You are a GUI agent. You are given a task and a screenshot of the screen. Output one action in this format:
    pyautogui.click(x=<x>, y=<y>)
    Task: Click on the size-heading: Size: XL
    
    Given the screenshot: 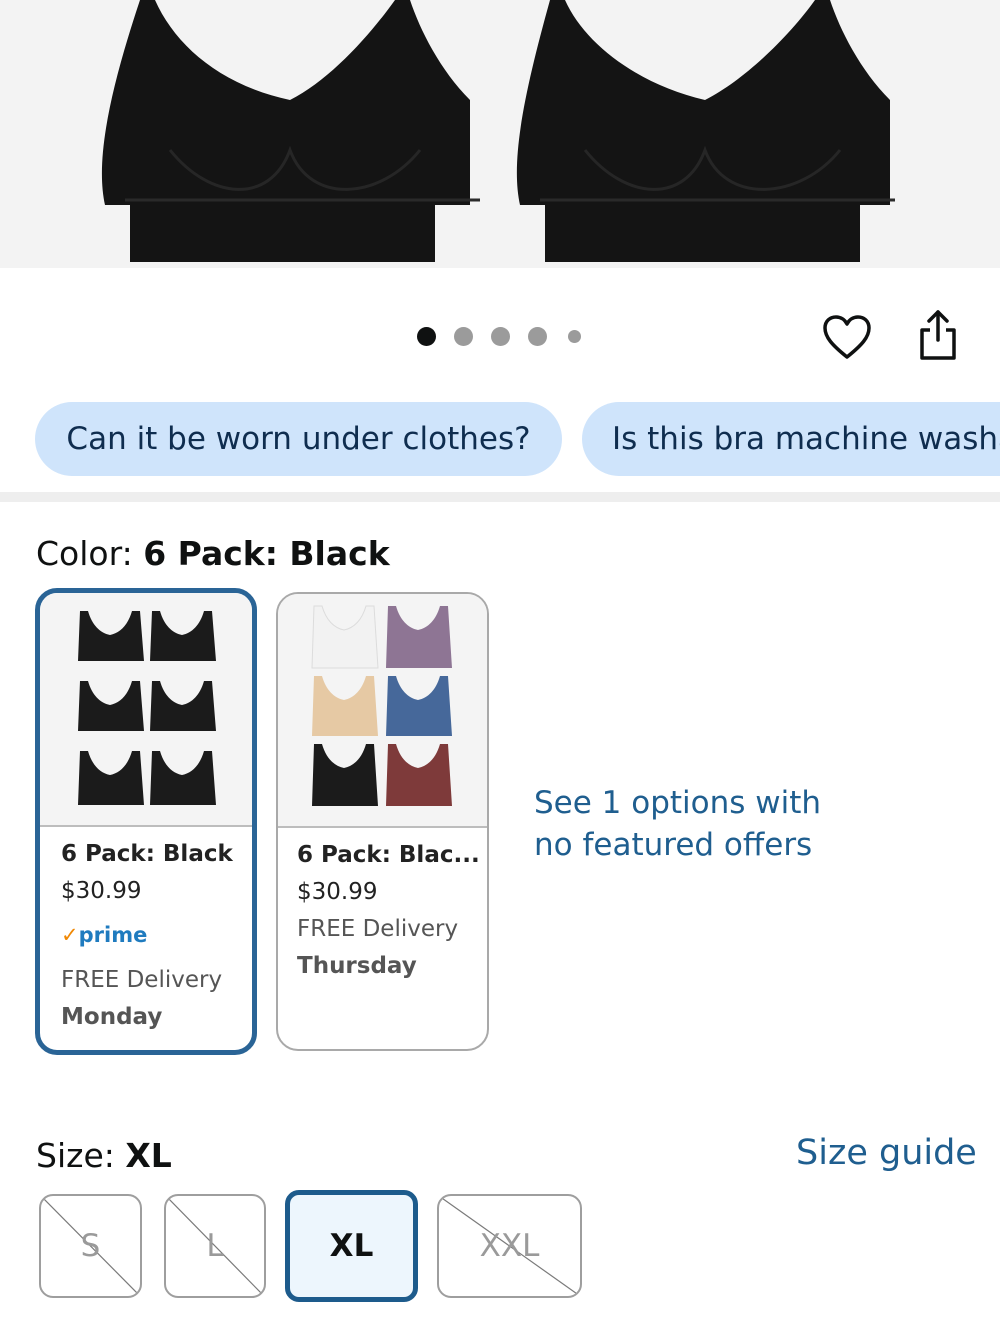 What is the action you would take?
    pyautogui.click(x=104, y=1155)
    